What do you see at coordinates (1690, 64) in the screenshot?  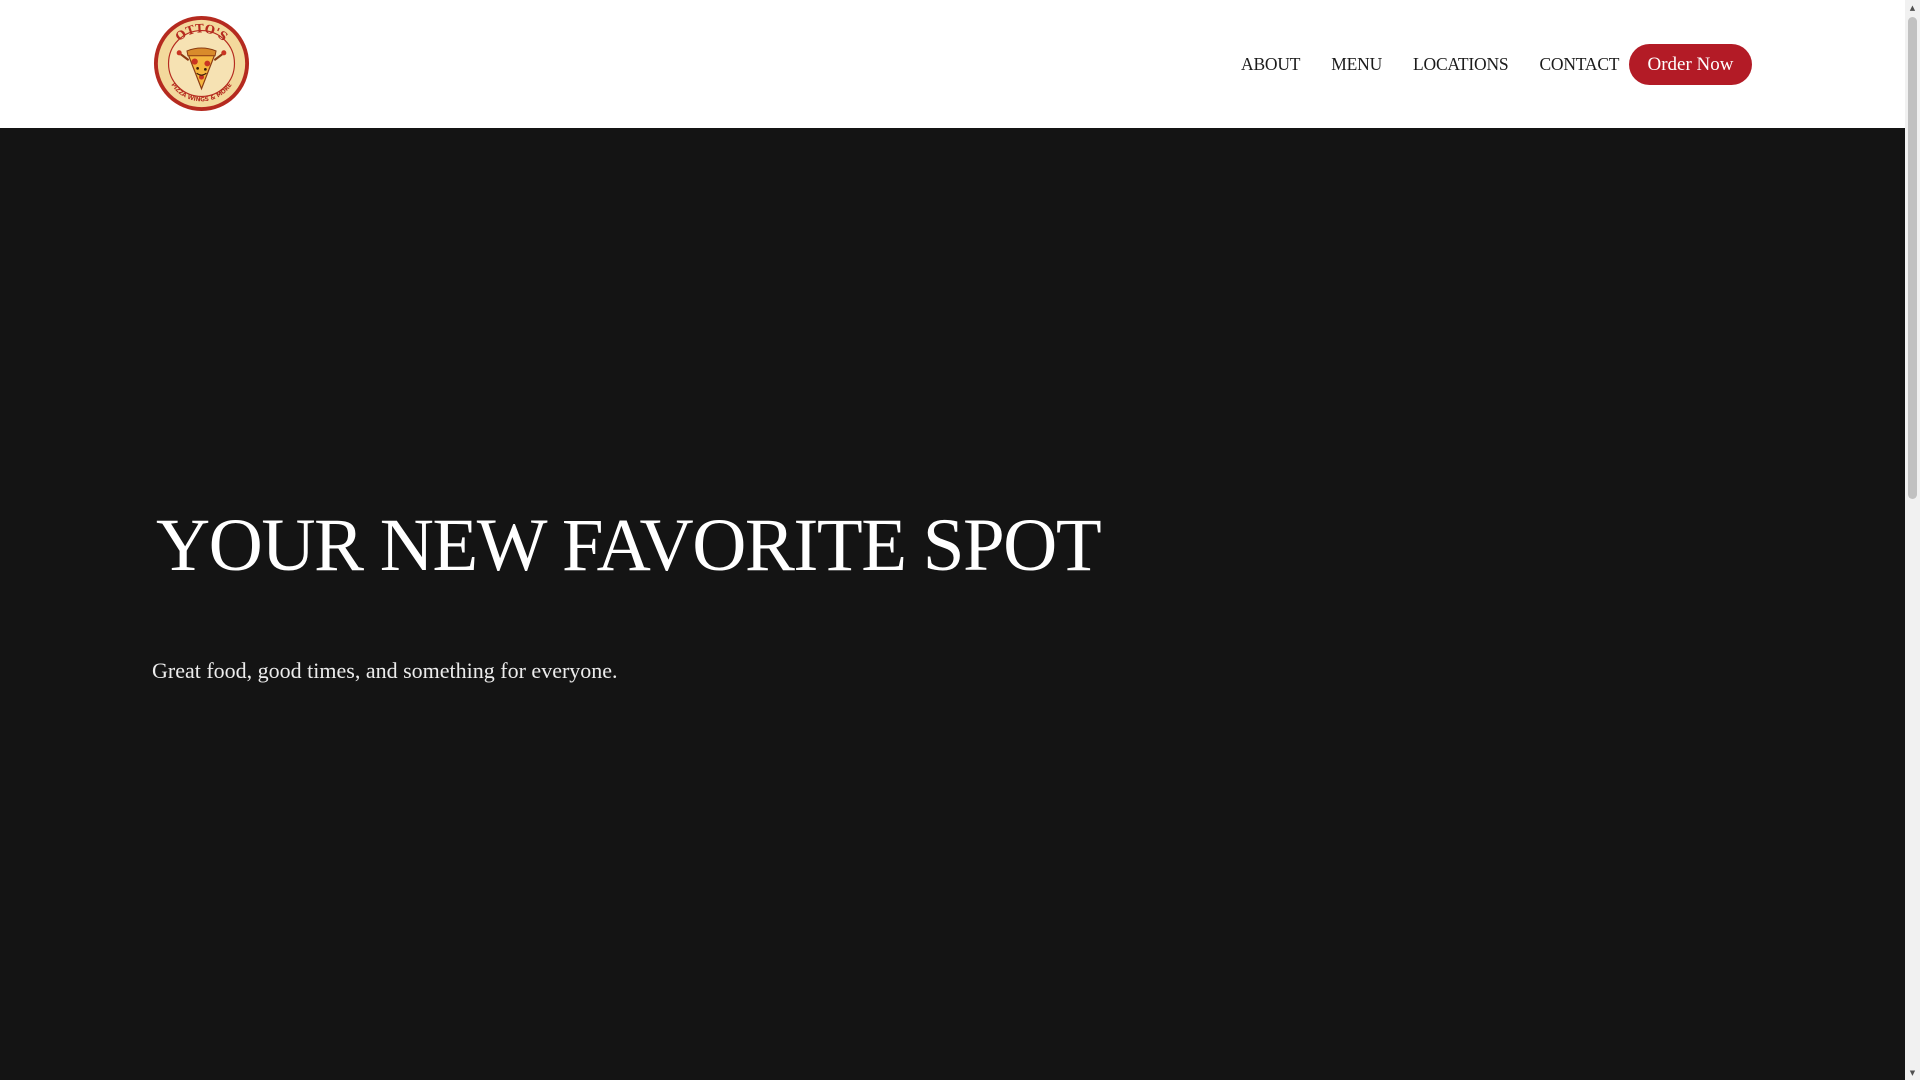 I see `order-now-button: Order Now` at bounding box center [1690, 64].